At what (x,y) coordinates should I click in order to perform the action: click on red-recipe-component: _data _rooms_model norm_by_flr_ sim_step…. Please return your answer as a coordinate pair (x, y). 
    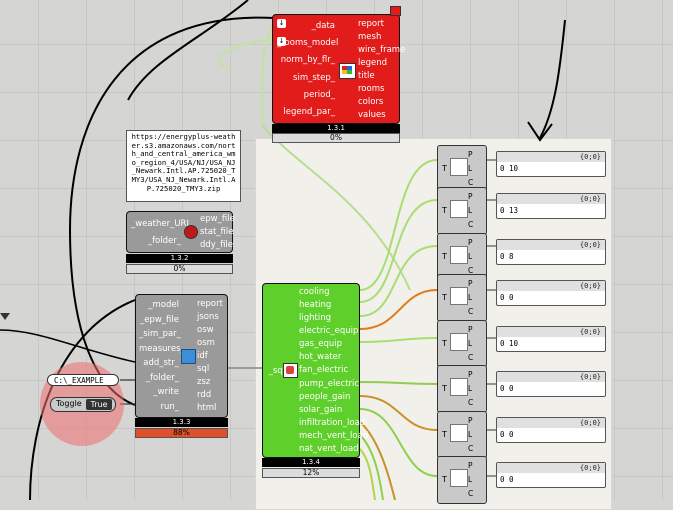
    Looking at the image, I should click on (338, 69).